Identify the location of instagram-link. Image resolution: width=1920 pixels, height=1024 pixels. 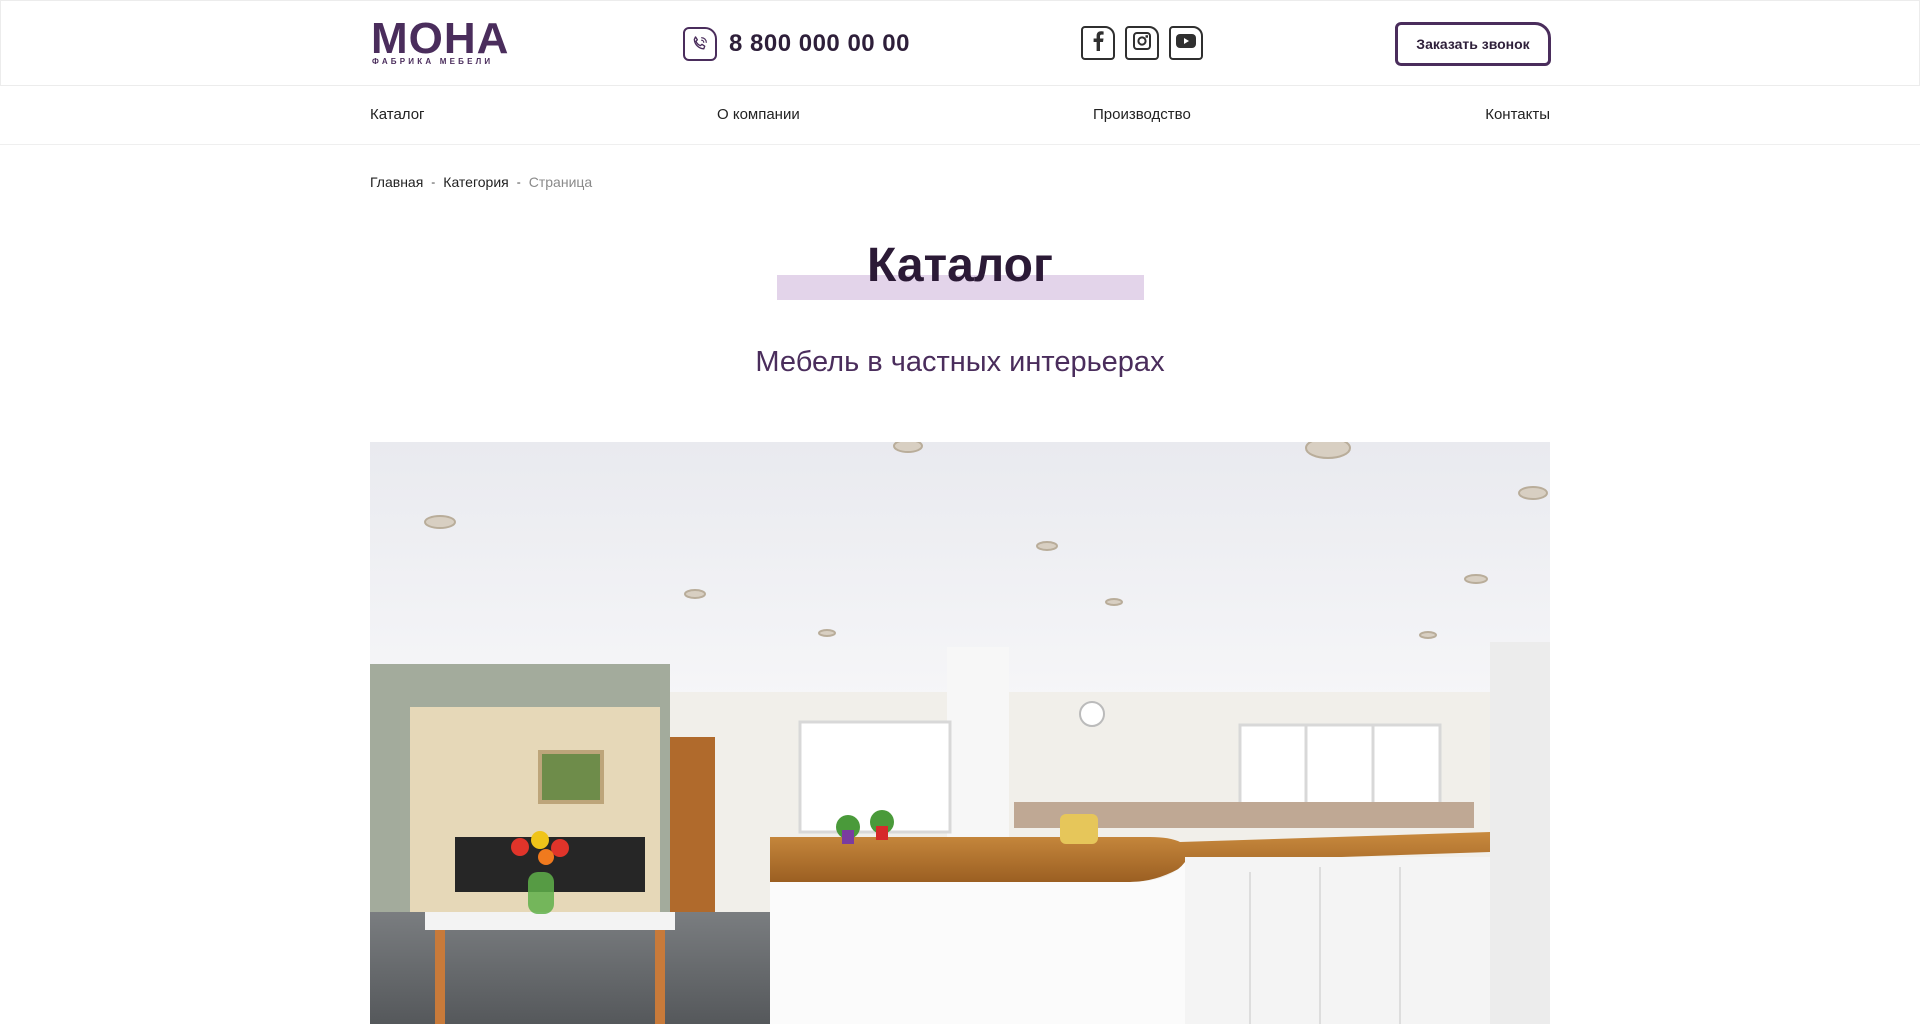
(1142, 43).